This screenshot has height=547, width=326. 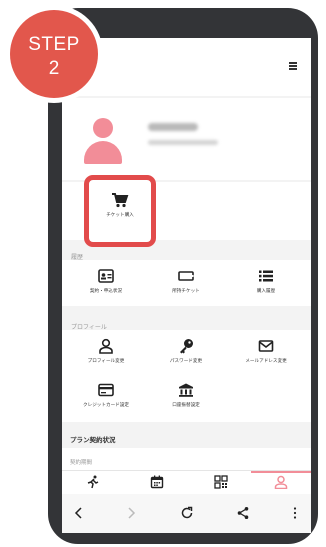 I want to click on contract-period-label: 契約期間, so click(x=81, y=463).